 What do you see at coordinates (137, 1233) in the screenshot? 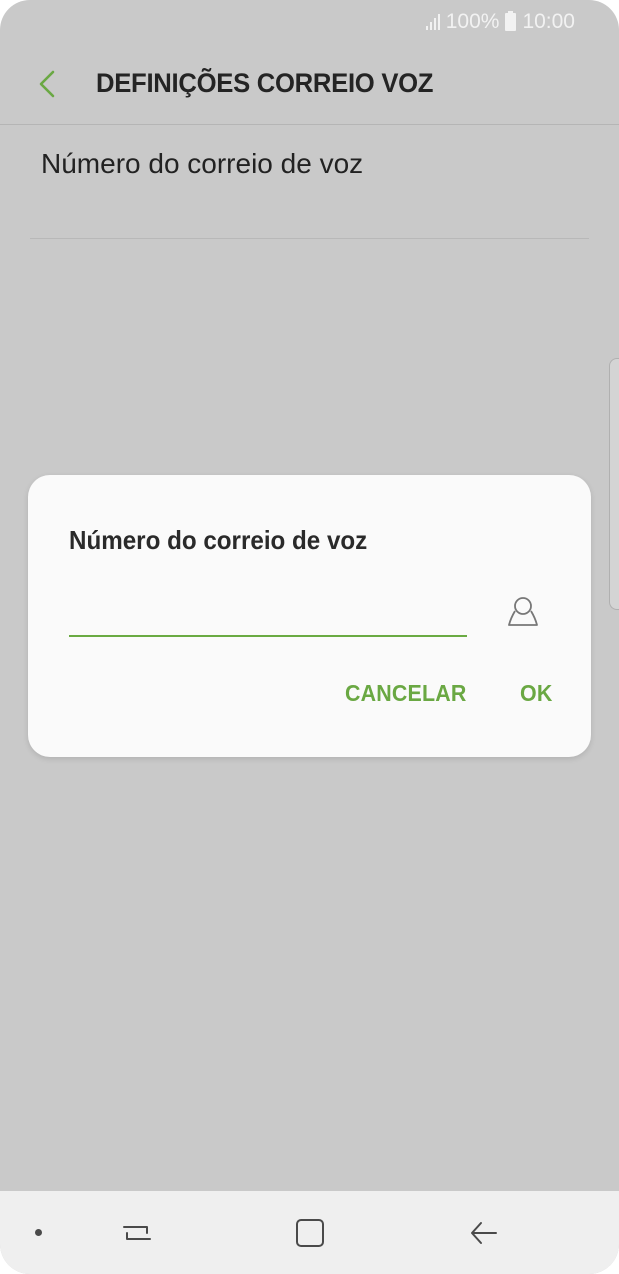
I see `recent-apps-icon` at bounding box center [137, 1233].